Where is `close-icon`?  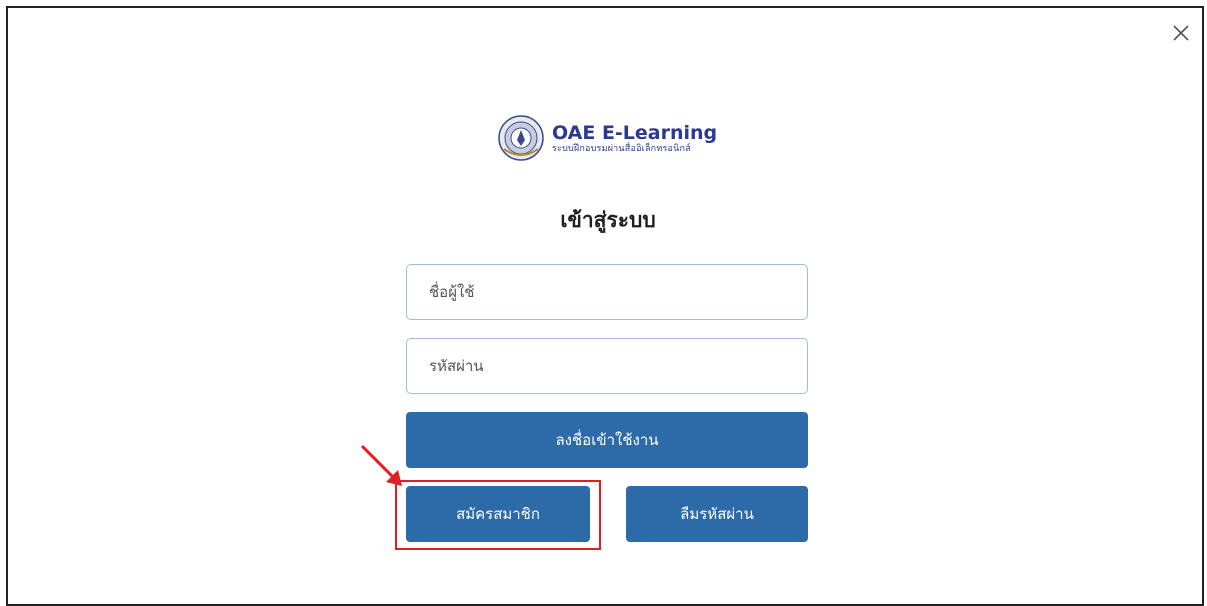 close-icon is located at coordinates (1181, 33).